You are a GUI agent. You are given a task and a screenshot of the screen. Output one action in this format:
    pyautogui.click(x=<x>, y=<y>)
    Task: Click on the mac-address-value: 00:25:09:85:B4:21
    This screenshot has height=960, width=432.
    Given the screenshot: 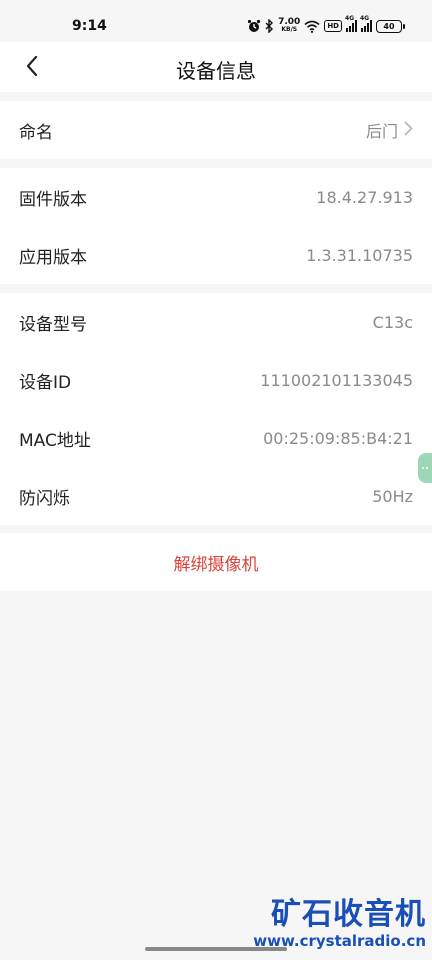 What is the action you would take?
    pyautogui.click(x=338, y=438)
    